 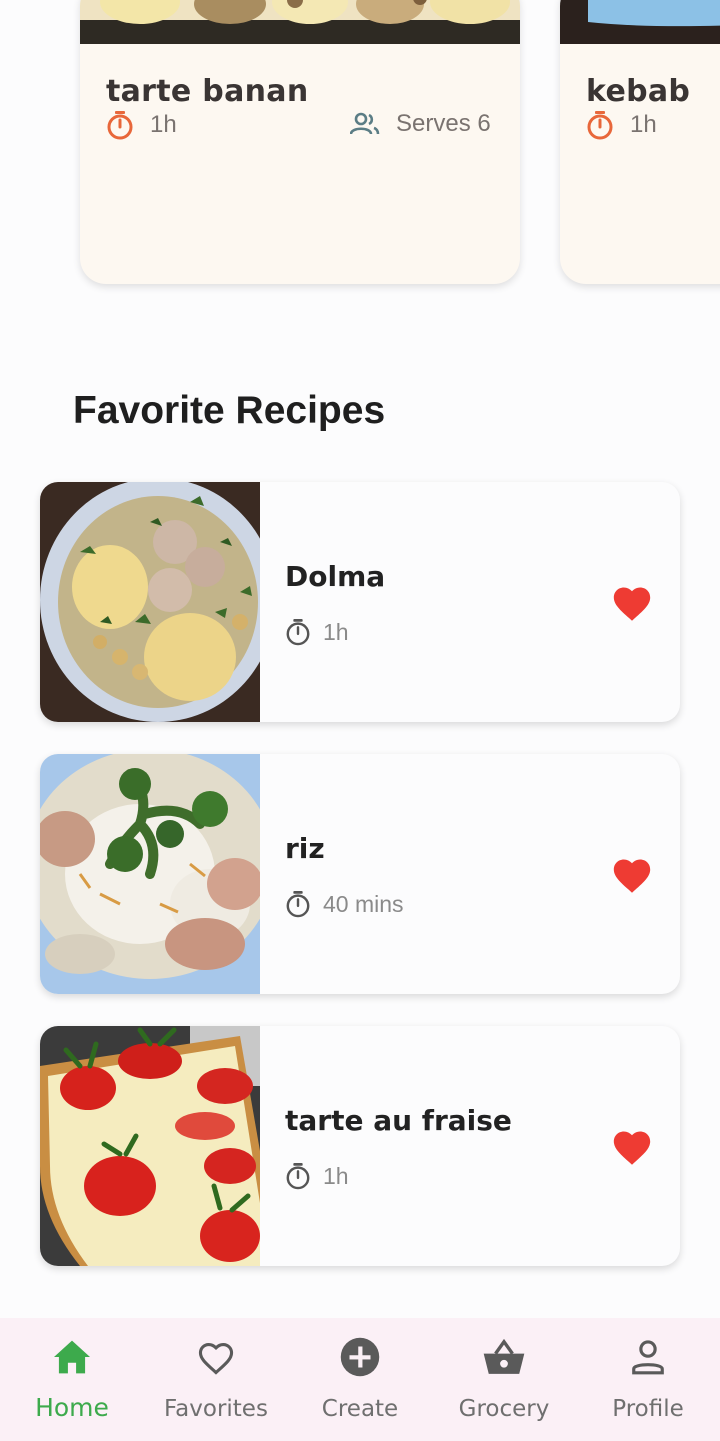 I want to click on nav-item-home: Home, so click(x=72, y=1379).